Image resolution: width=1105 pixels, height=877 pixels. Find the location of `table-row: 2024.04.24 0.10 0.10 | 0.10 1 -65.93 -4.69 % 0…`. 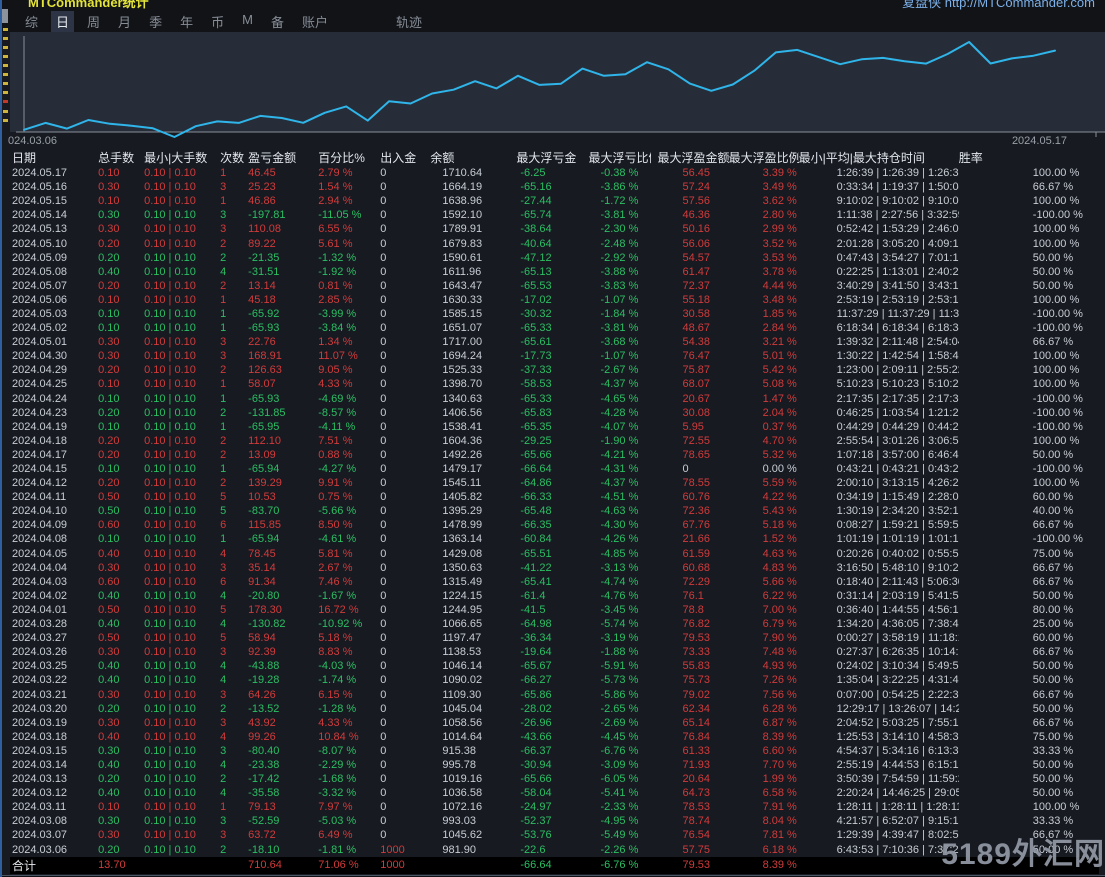

table-row: 2024.04.24 0.10 0.10 | 0.10 1 -65.93 -4.69 % 0… is located at coordinates (554, 399).